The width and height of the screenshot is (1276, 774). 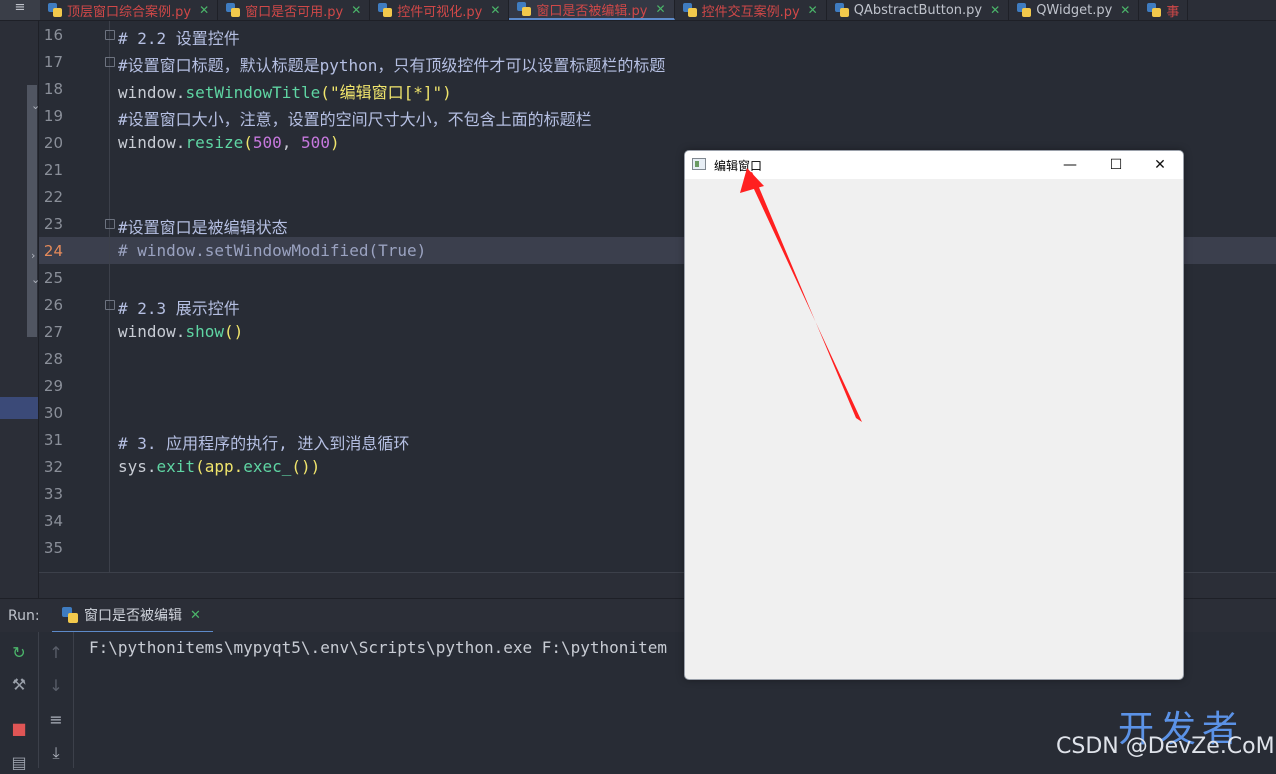 I want to click on code-token-paren: (), so click(x=233, y=331).